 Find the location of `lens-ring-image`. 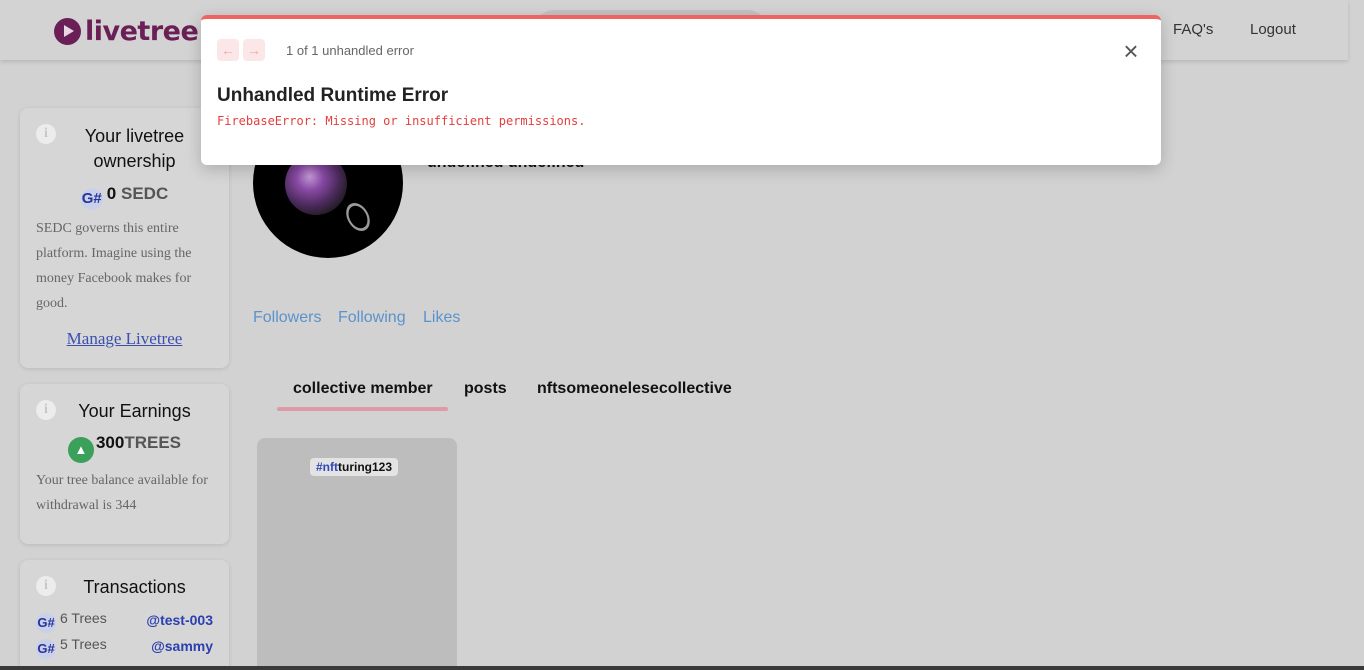

lens-ring-image is located at coordinates (358, 217).